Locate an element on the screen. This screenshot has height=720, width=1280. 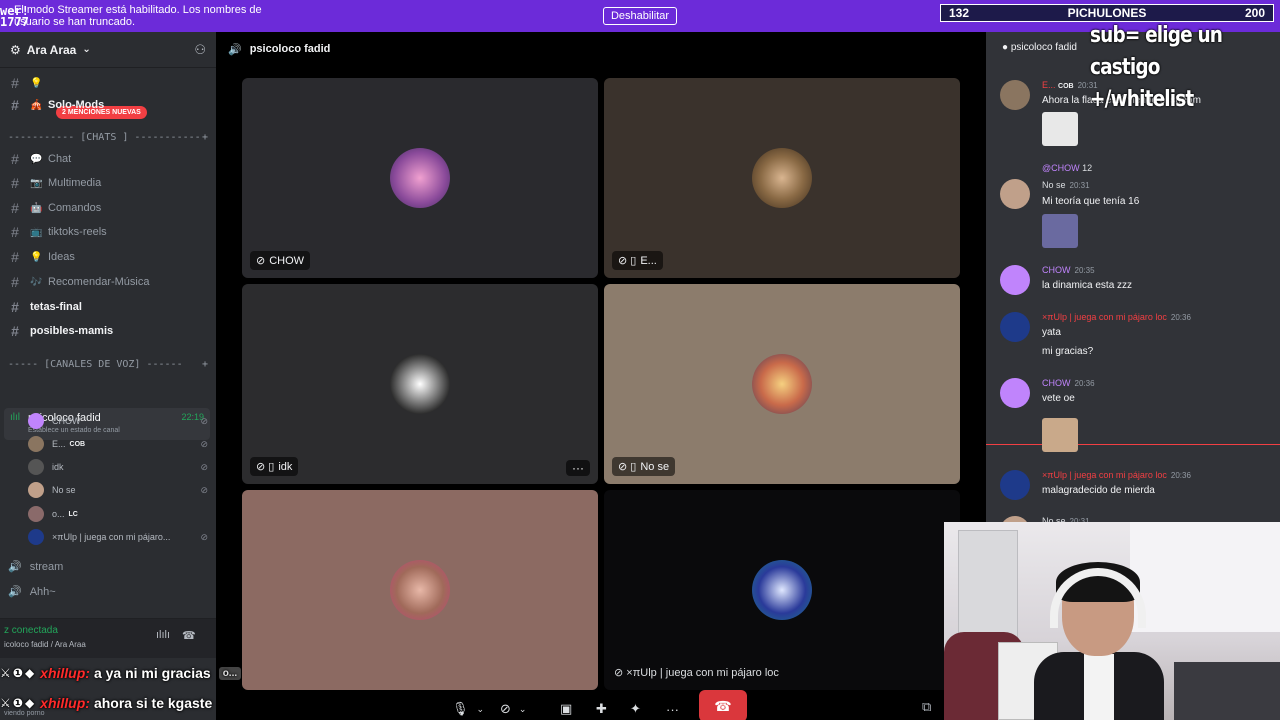
message-text: malagradecido de mierda is located at coordinates (1098, 490).